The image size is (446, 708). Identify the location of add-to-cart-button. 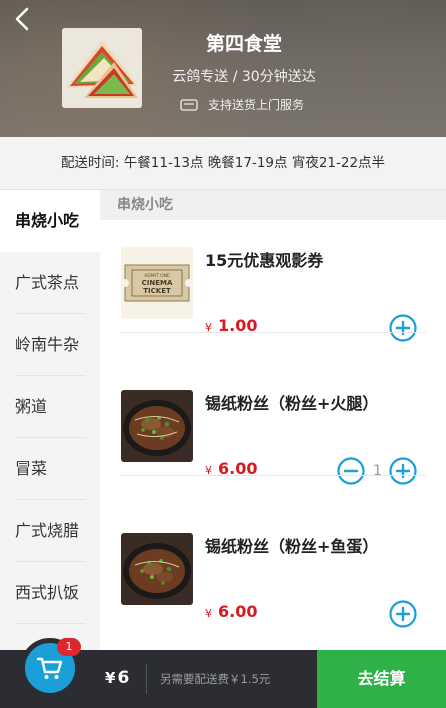
(403, 614).